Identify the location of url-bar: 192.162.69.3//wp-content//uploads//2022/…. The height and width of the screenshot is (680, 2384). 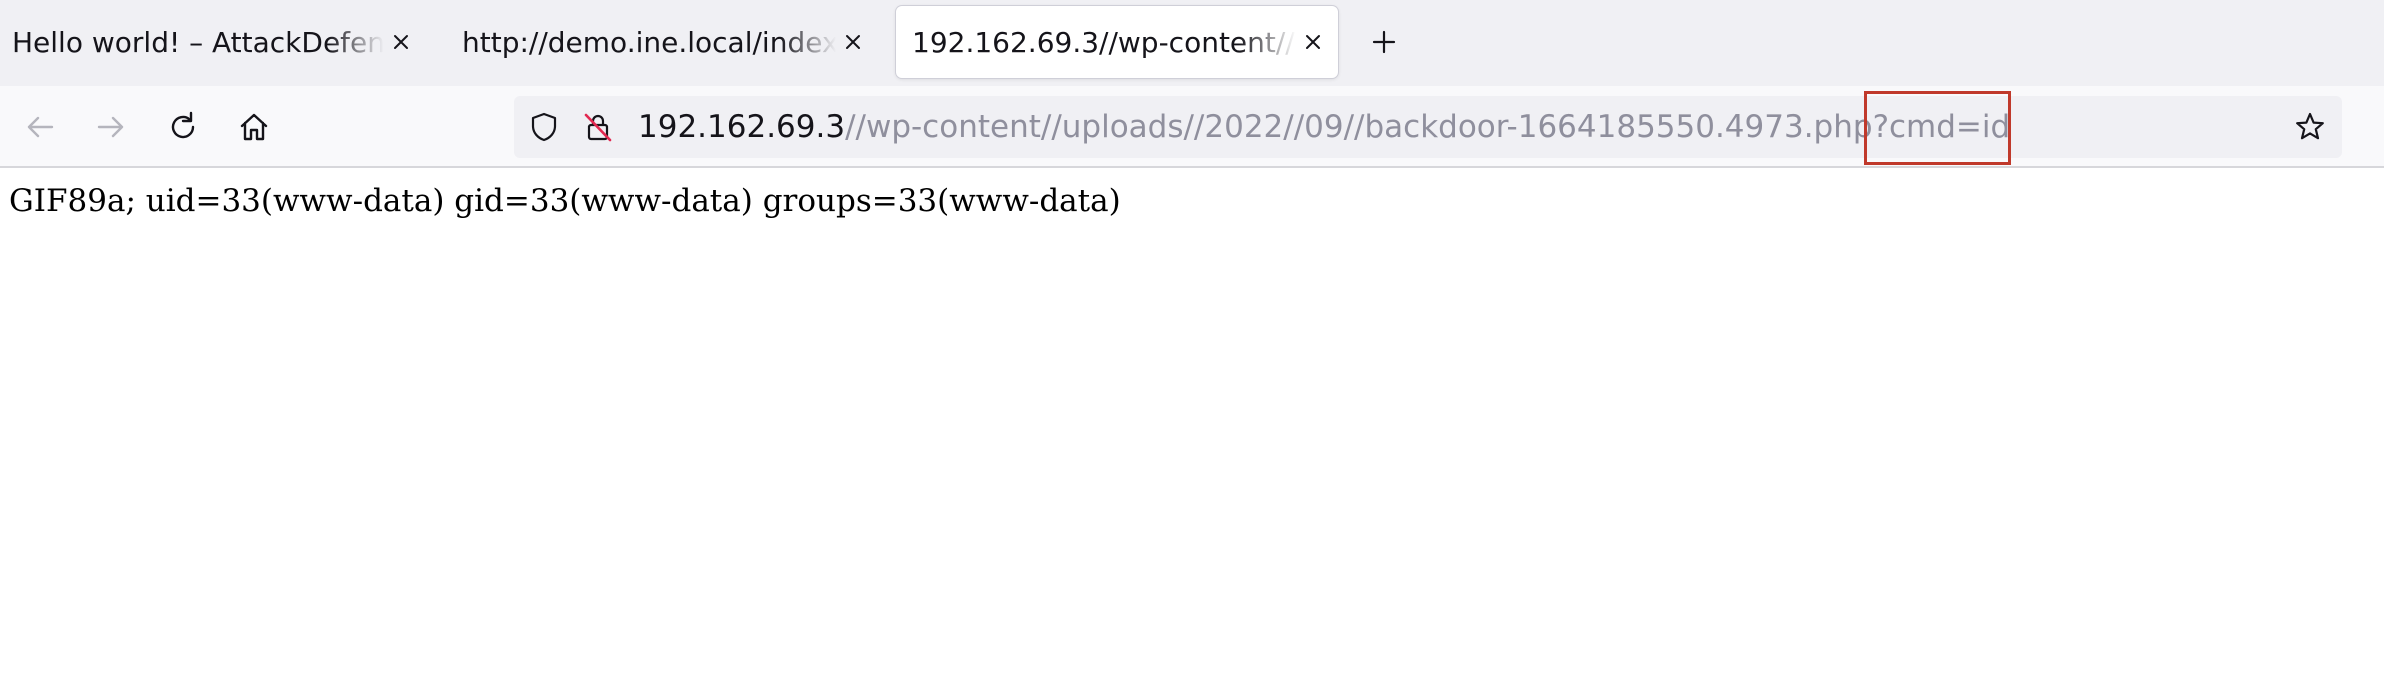
(1428, 127).